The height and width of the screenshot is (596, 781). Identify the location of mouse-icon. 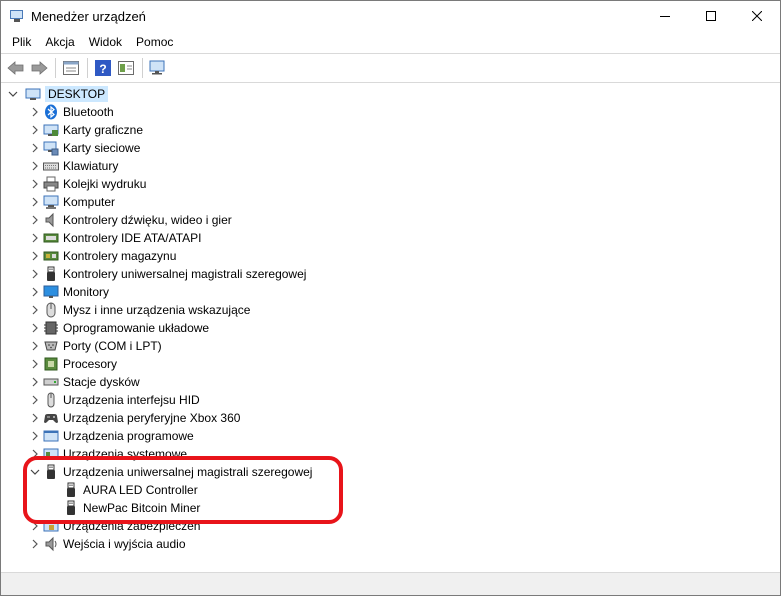
(51, 310).